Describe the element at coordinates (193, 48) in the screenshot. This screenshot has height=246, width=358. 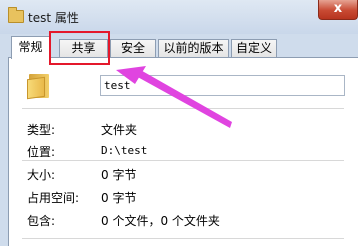
I see `tab-previous-versions: 以前的版本` at that location.